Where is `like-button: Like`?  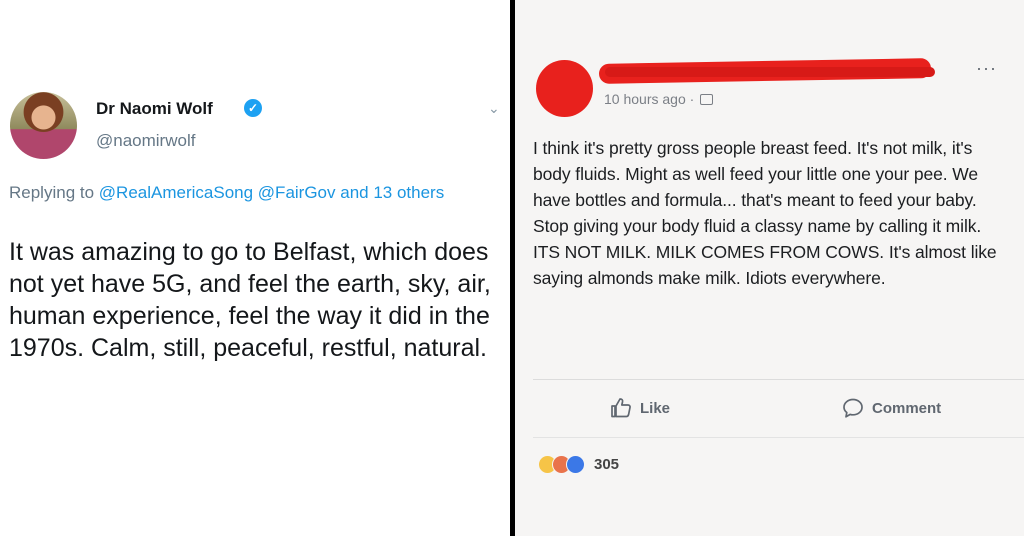
like-button: Like is located at coordinates (639, 408).